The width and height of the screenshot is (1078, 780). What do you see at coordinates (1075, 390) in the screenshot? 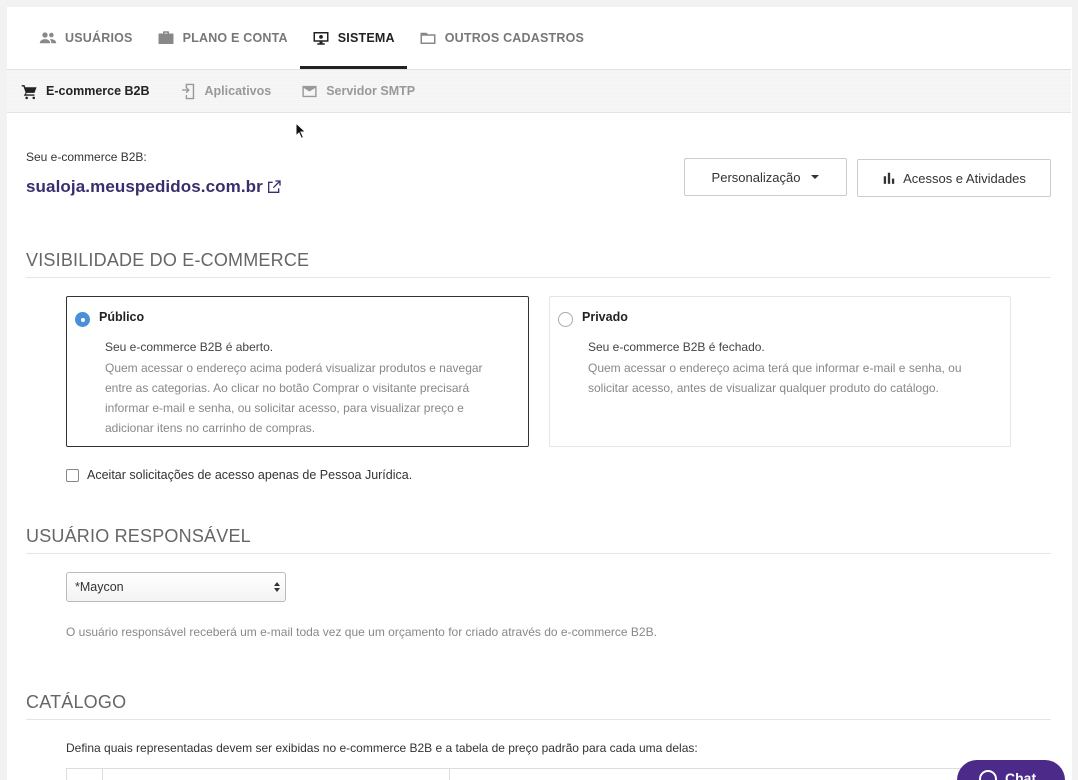
I see `frame-right` at bounding box center [1075, 390].